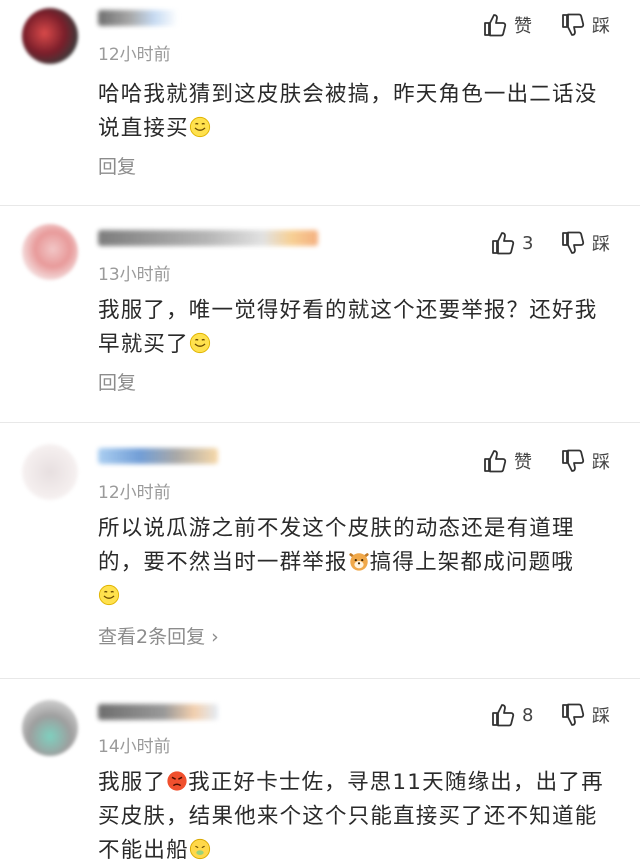 The height and width of the screenshot is (868, 640). I want to click on like-count: 8, so click(528, 715).